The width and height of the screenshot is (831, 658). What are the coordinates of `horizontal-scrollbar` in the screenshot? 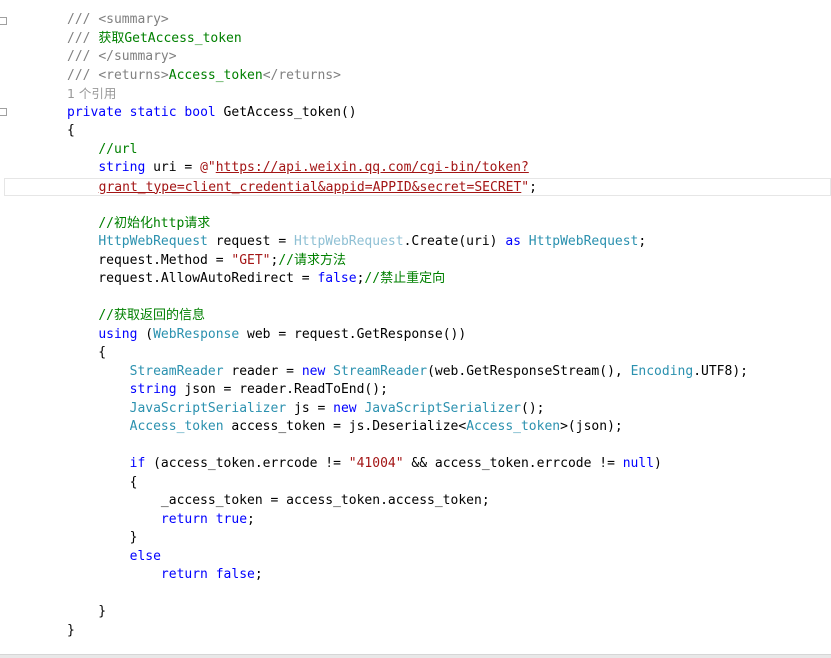 It's located at (415, 656).